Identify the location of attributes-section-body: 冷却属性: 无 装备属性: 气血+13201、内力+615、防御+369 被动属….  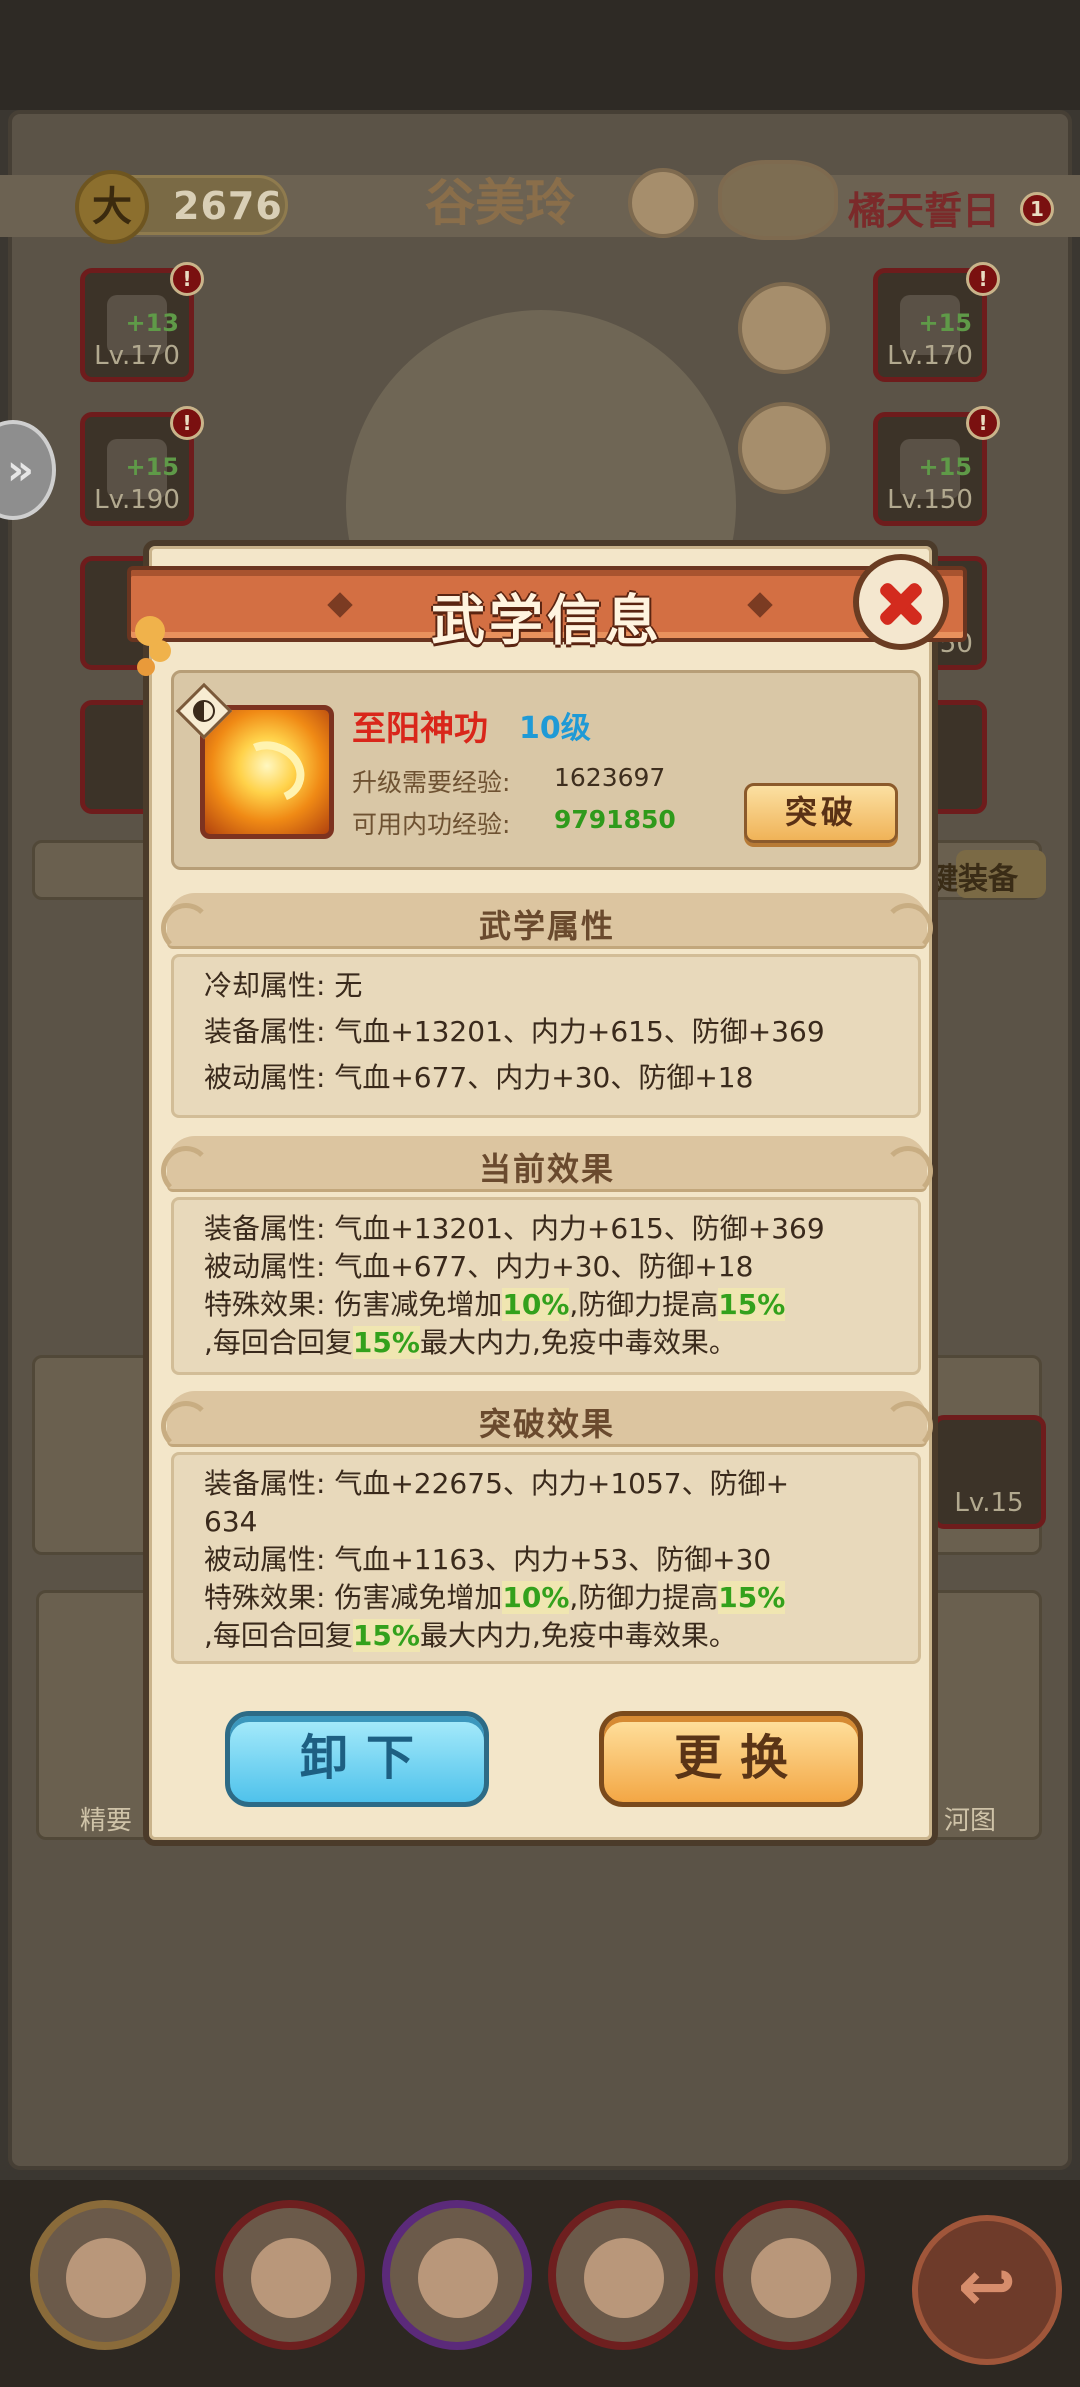
(546, 1036).